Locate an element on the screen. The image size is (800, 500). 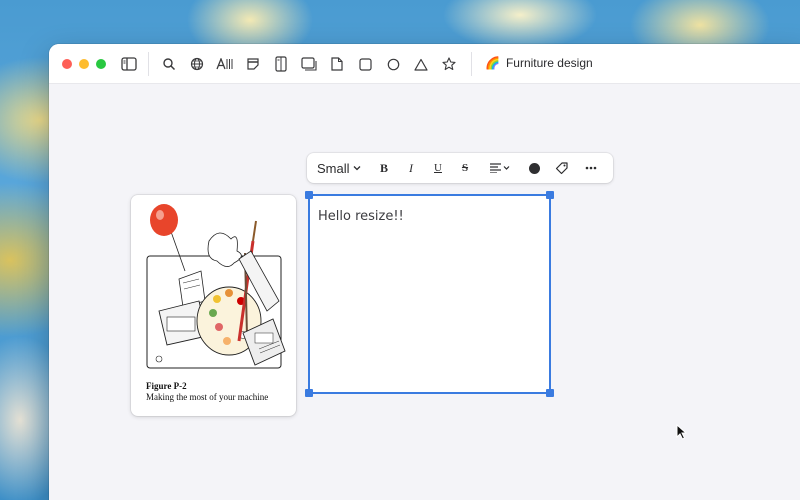
more-options-button is located at coordinates (591, 168).